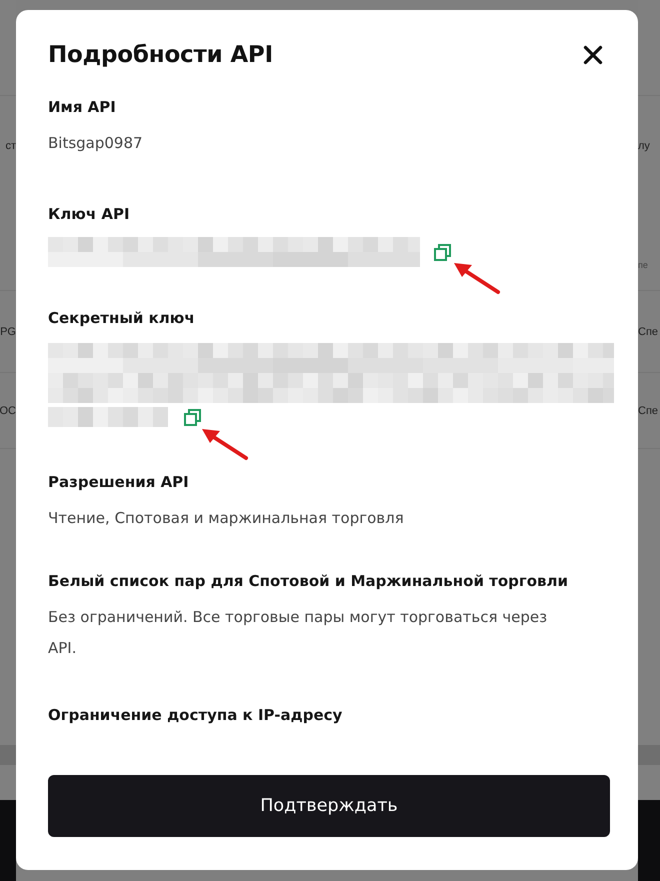 Image resolution: width=660 pixels, height=881 pixels. What do you see at coordinates (649, 755) in the screenshot?
I see `background-scrollbar` at bounding box center [649, 755].